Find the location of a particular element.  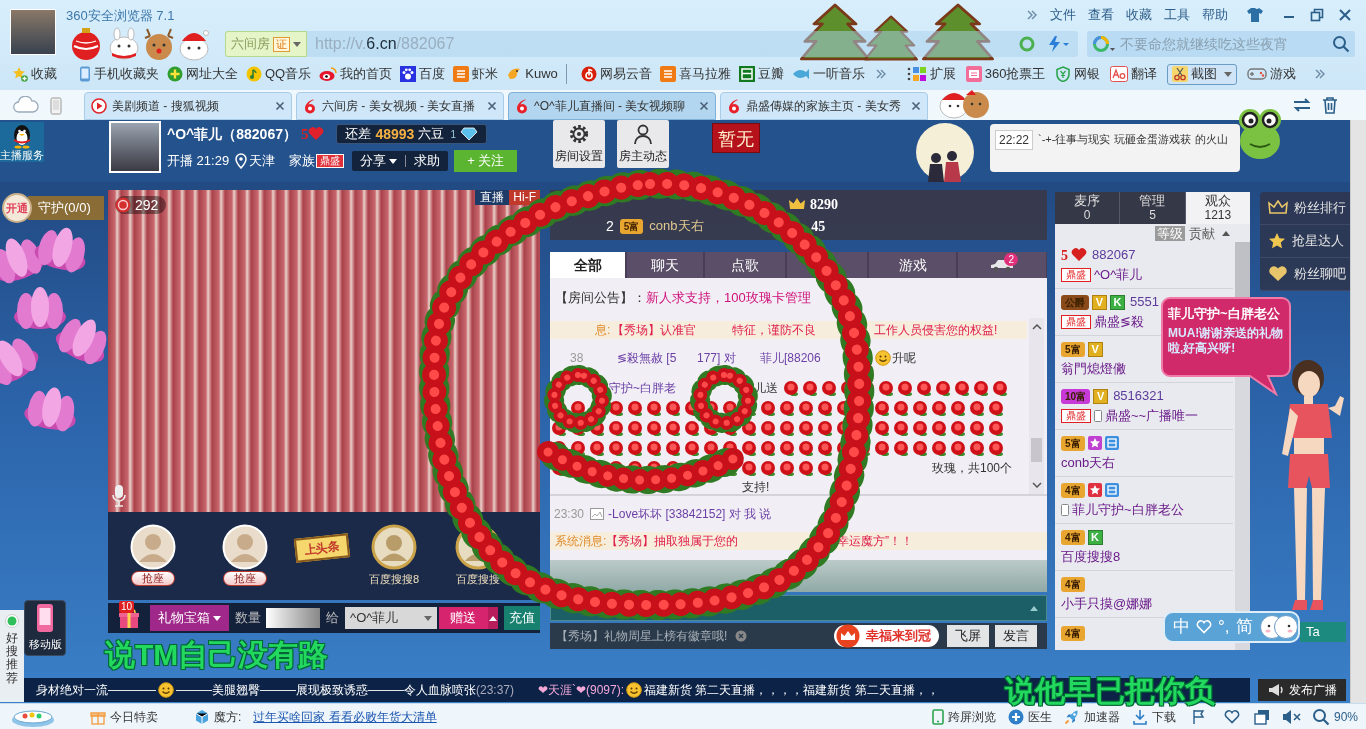

mobile-version-button: 移动版 is located at coordinates (45, 628).